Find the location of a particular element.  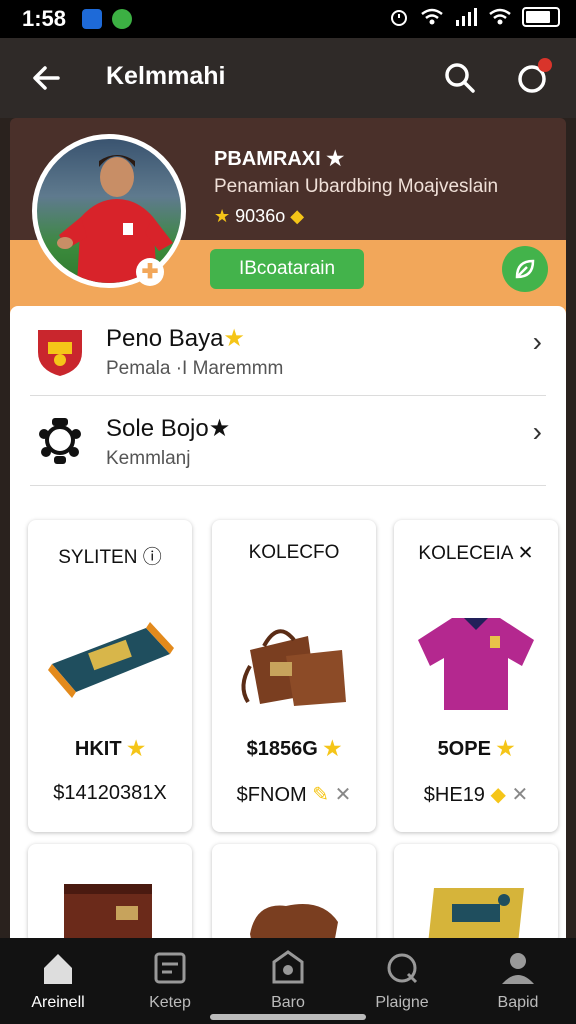

jersey-image is located at coordinates (476, 664).